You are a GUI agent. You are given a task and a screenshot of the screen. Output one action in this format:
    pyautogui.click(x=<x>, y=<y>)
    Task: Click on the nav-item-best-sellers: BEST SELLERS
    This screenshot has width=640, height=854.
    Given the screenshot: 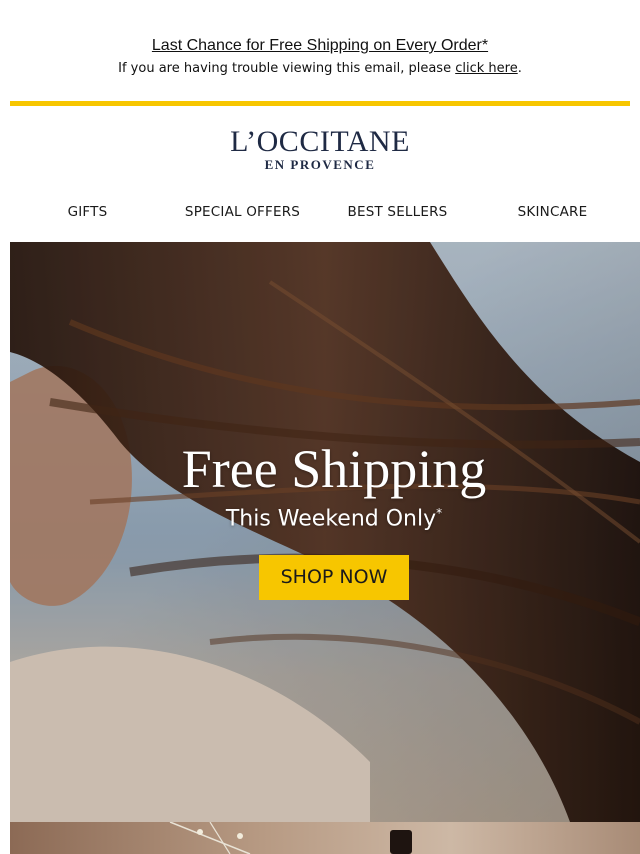 What is the action you would take?
    pyautogui.click(x=397, y=212)
    